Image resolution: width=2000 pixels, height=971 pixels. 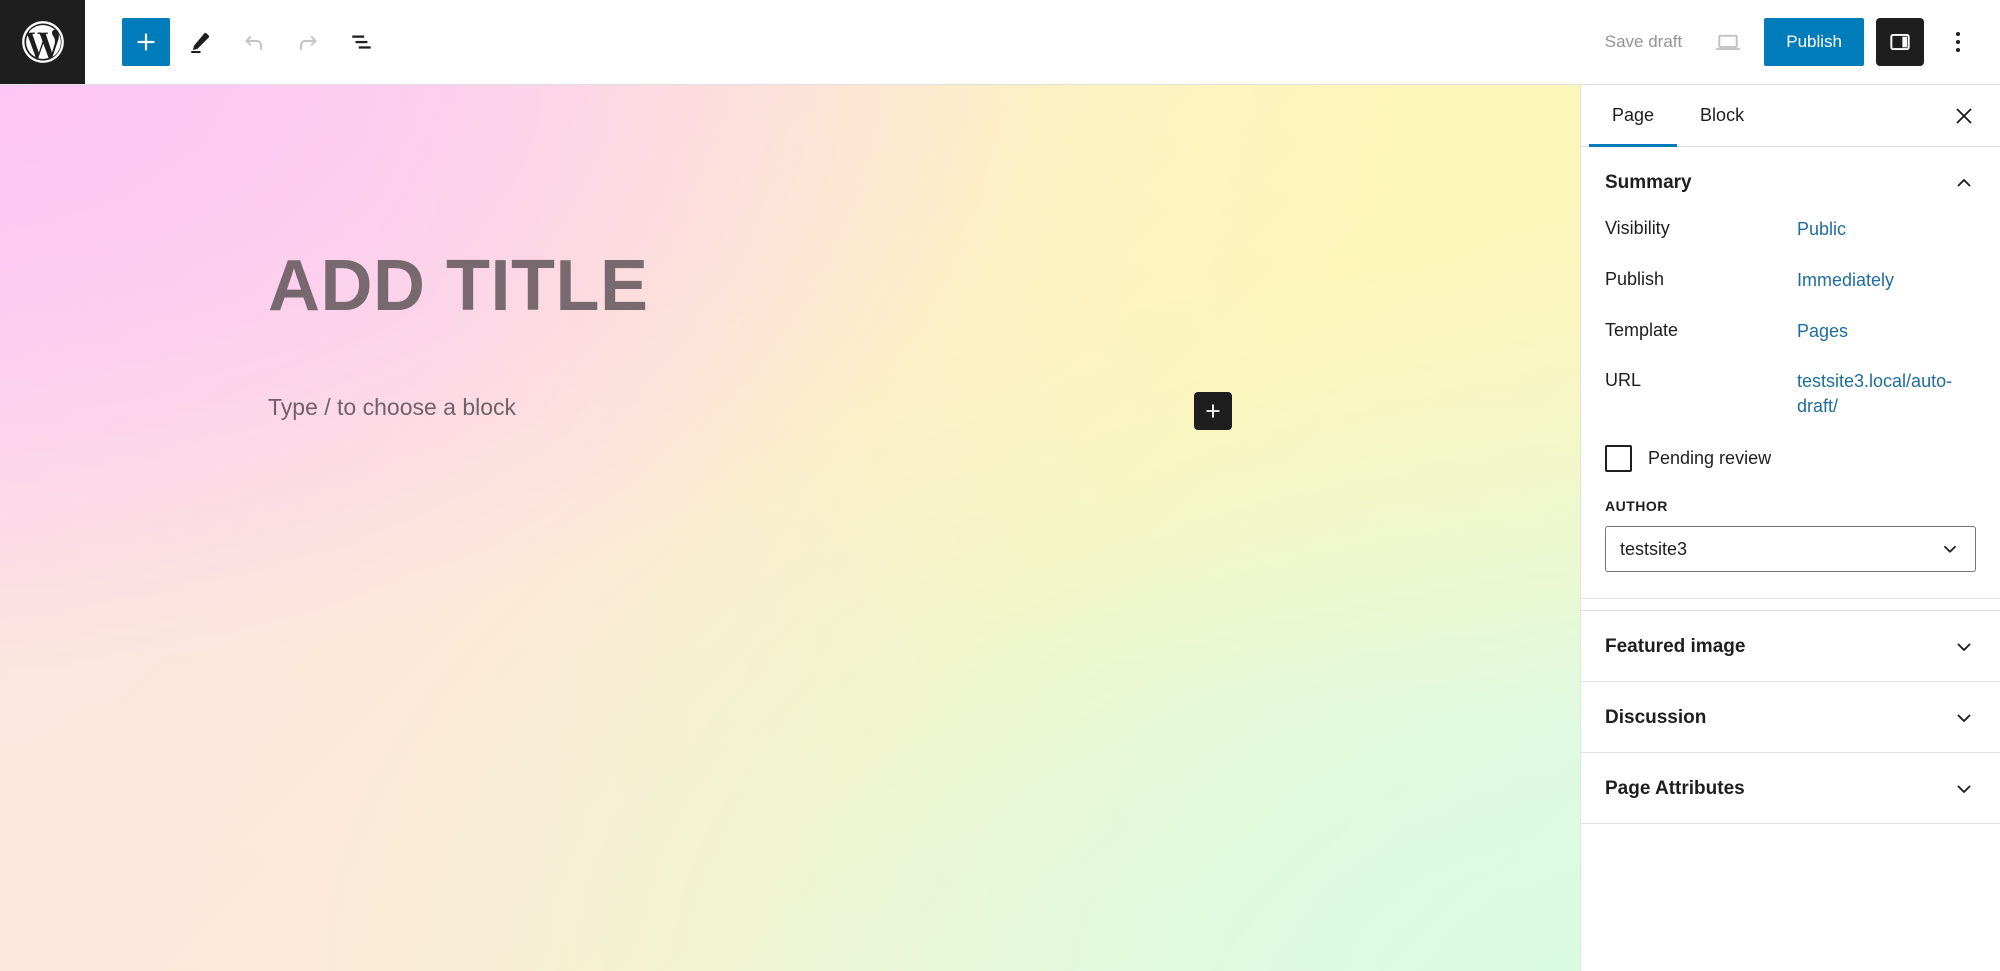 What do you see at coordinates (458, 286) in the screenshot?
I see `post-title-placeholder: ADD TITLE` at bounding box center [458, 286].